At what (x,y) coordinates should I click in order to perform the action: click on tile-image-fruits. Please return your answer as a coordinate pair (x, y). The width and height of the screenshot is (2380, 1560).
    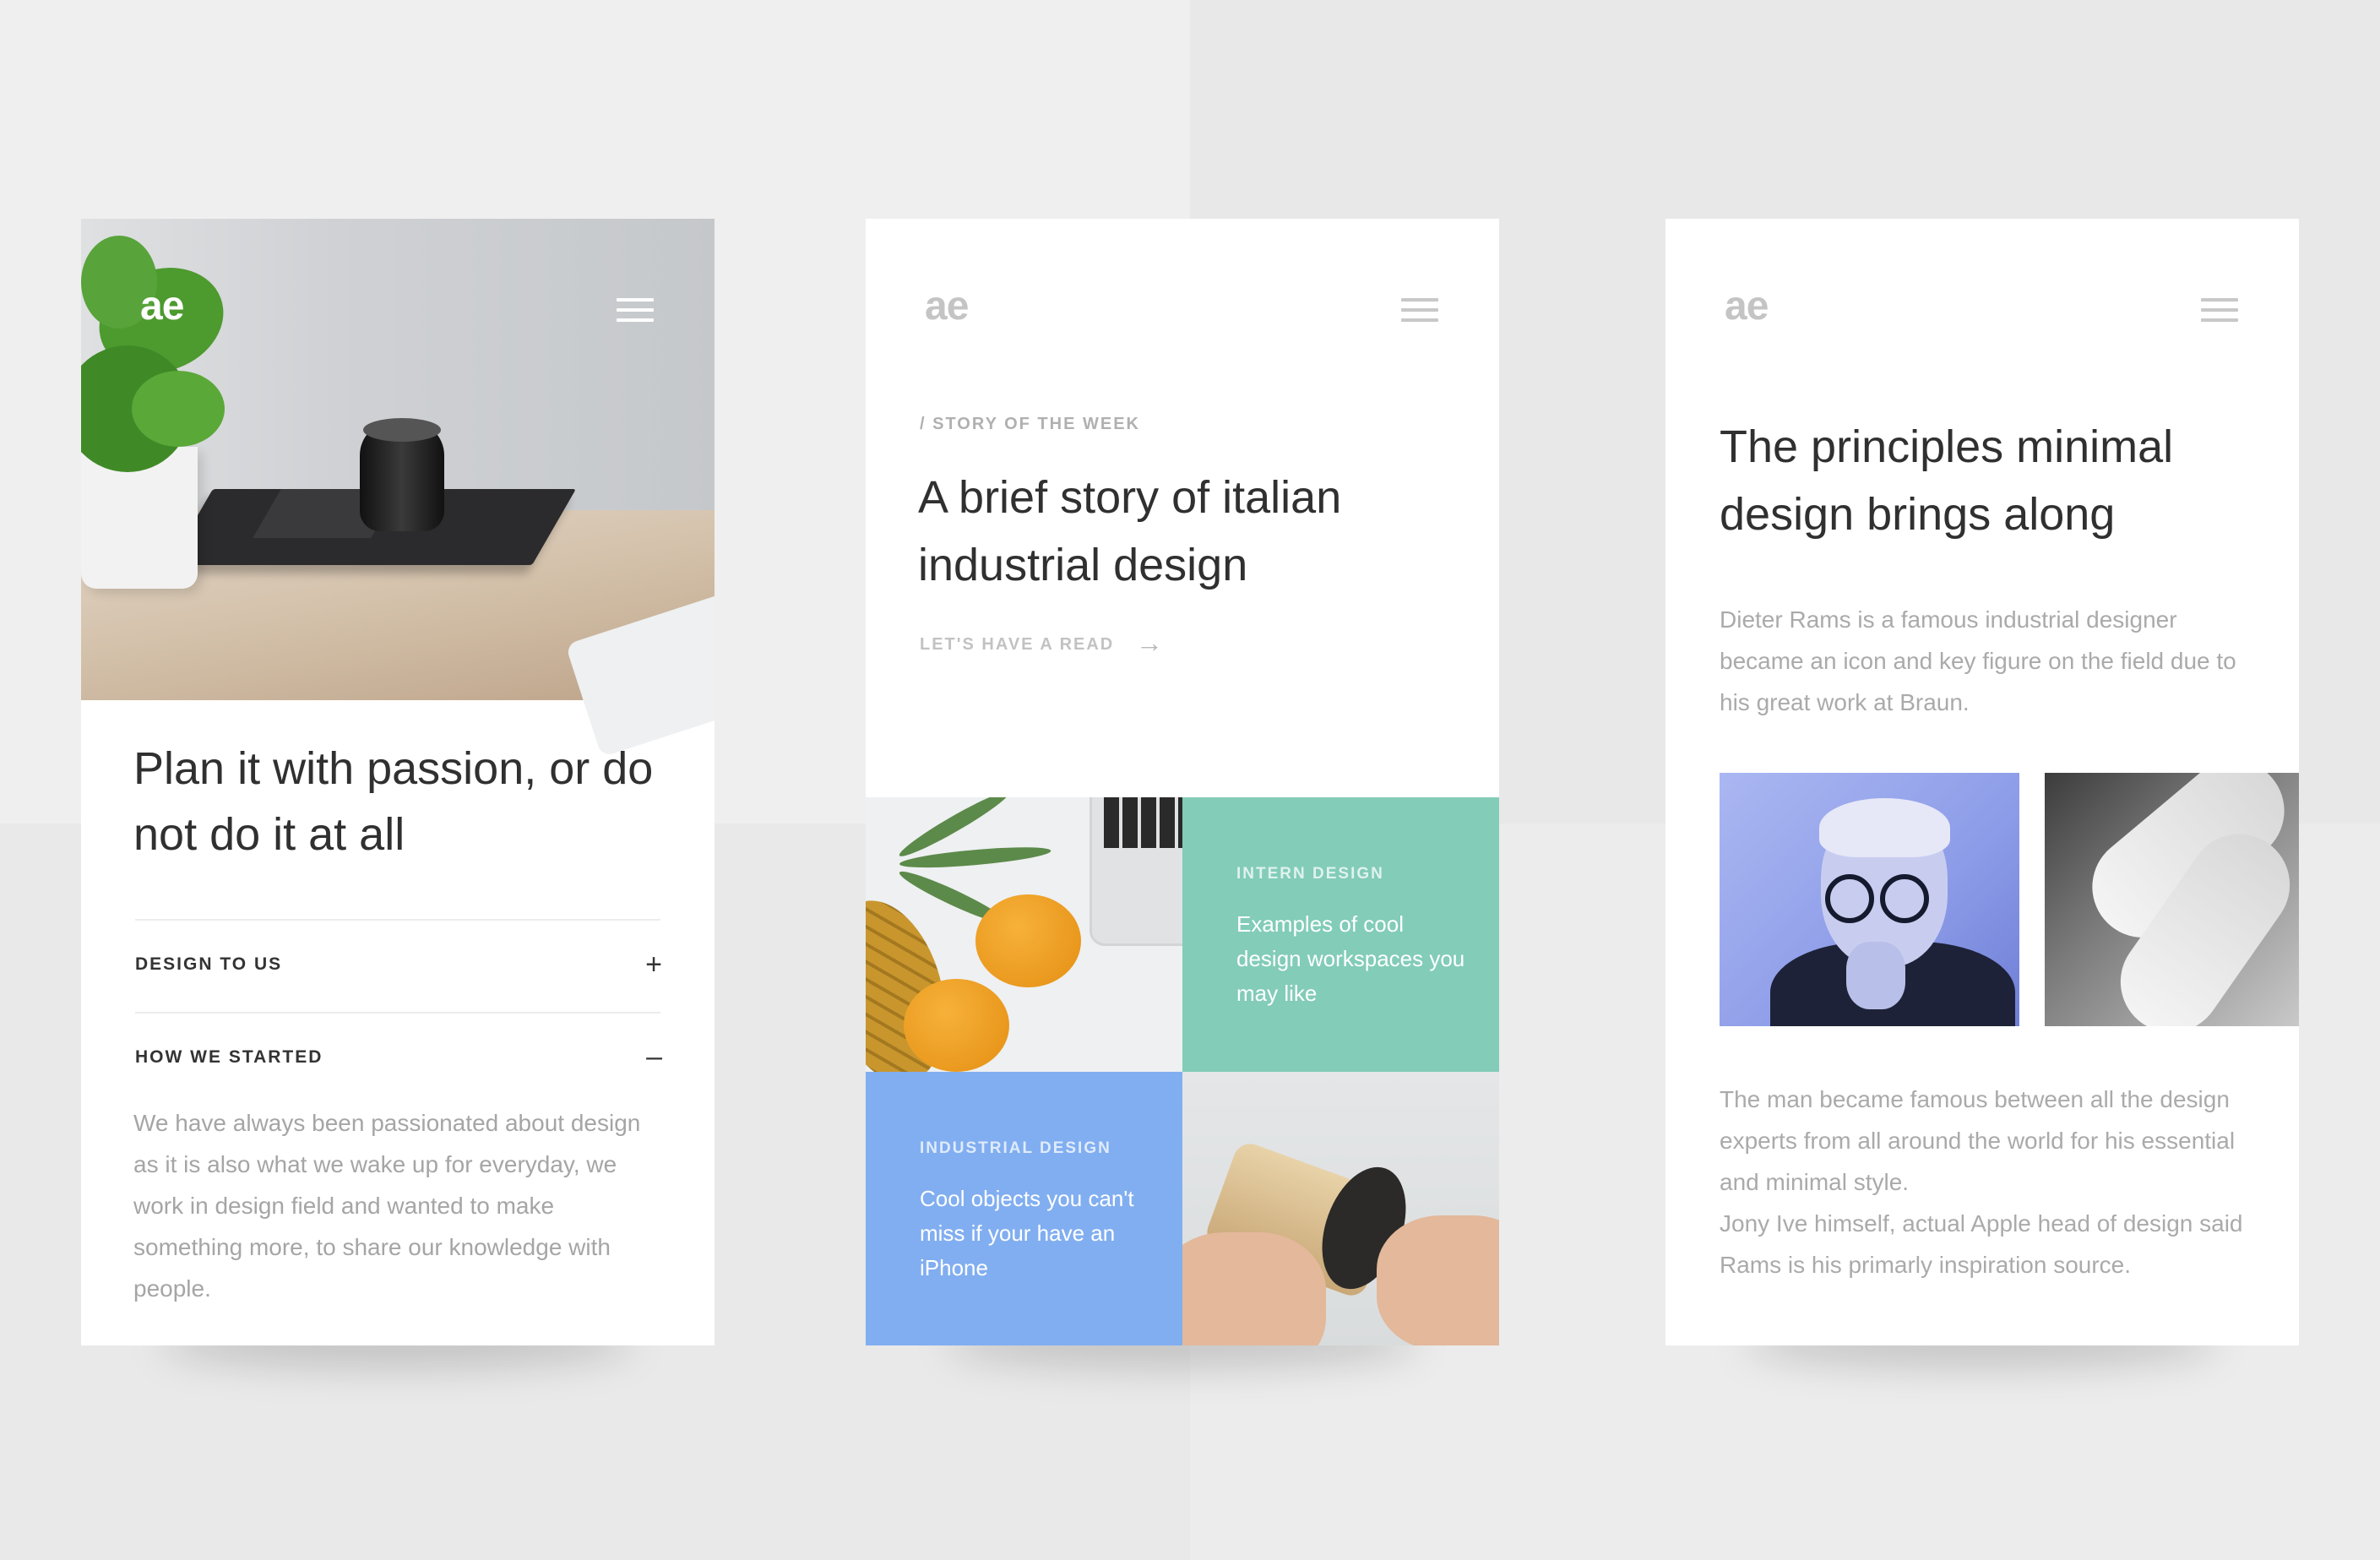
    Looking at the image, I should click on (1024, 934).